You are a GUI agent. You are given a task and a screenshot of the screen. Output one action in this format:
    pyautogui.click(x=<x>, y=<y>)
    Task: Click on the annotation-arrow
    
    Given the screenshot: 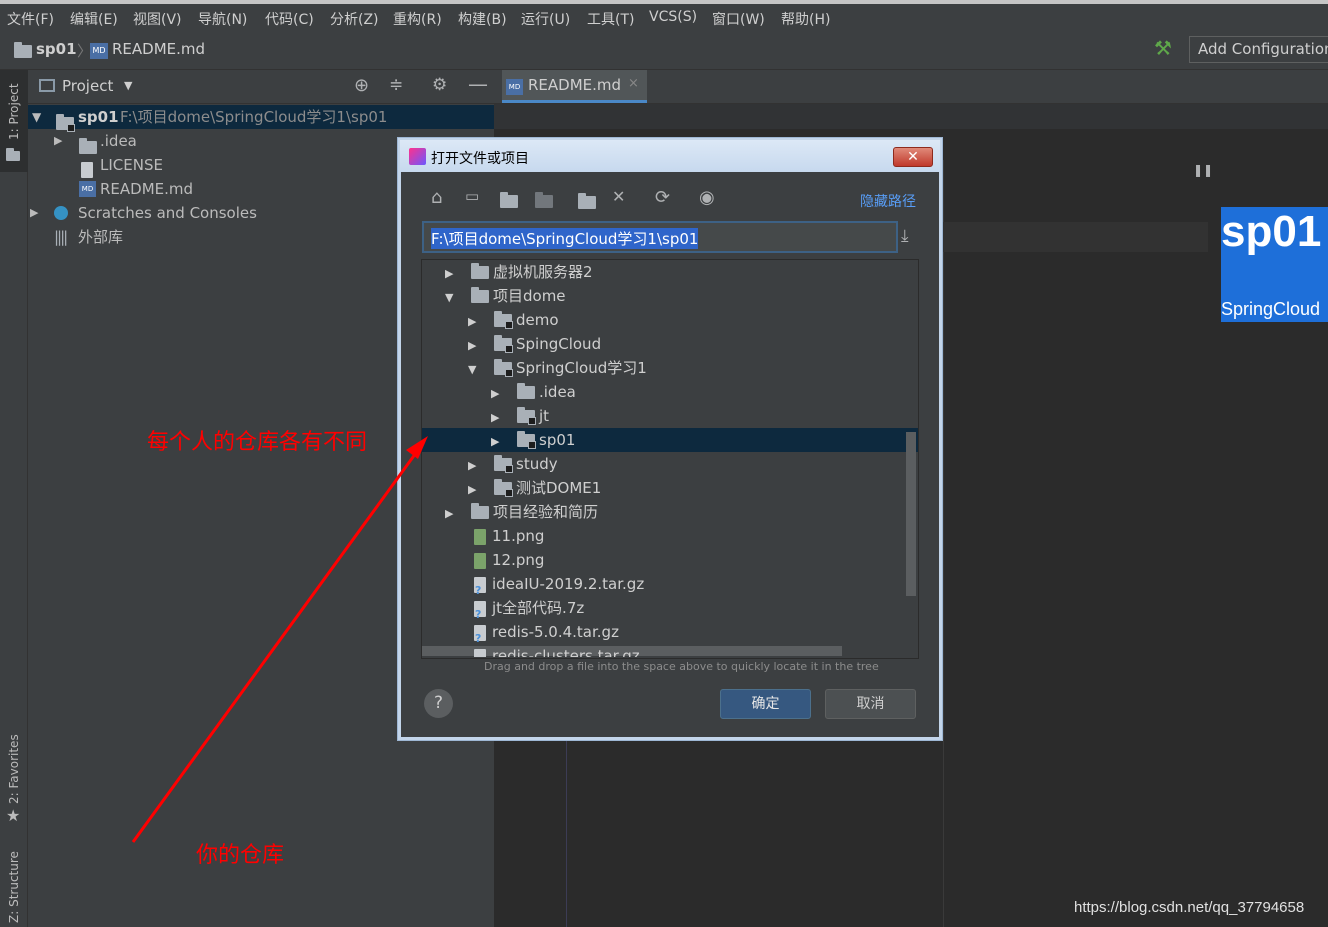 What is the action you would take?
    pyautogui.click(x=279, y=639)
    